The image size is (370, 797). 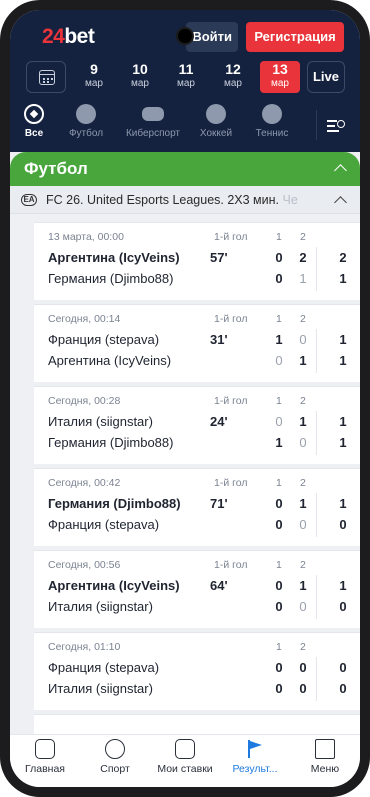 I want to click on live-button: Live, so click(x=326, y=77).